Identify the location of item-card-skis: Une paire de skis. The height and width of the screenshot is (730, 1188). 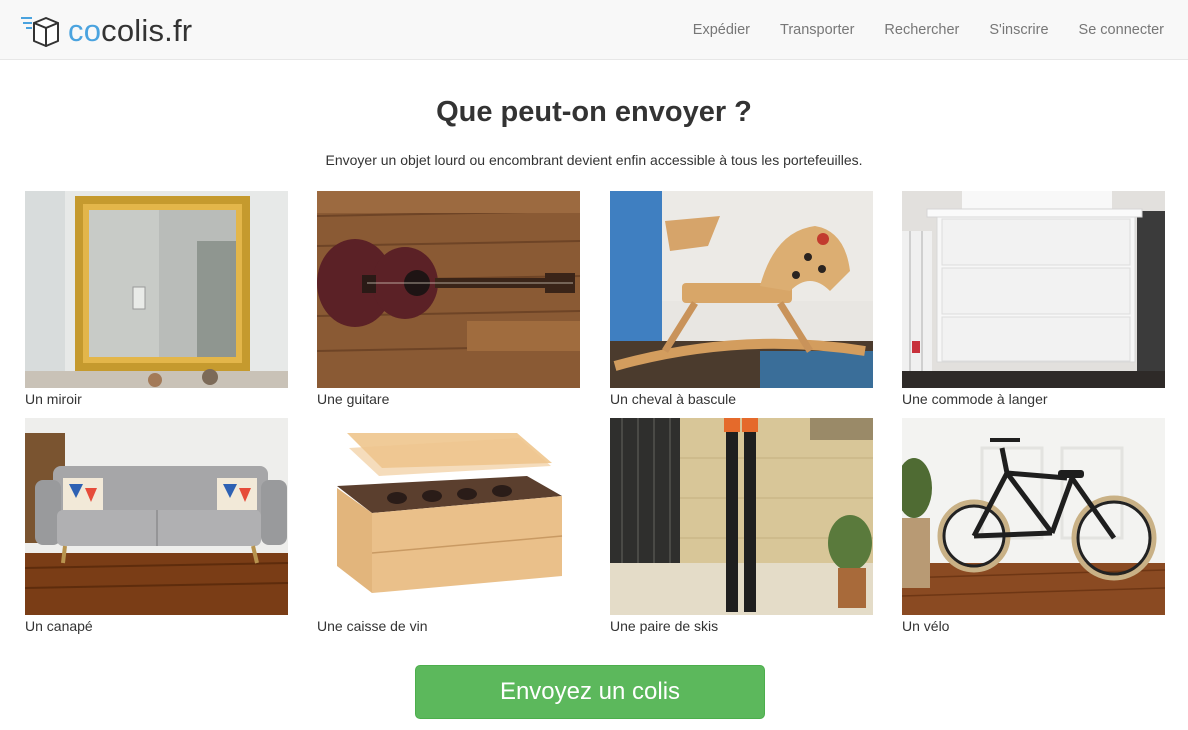
(741, 526).